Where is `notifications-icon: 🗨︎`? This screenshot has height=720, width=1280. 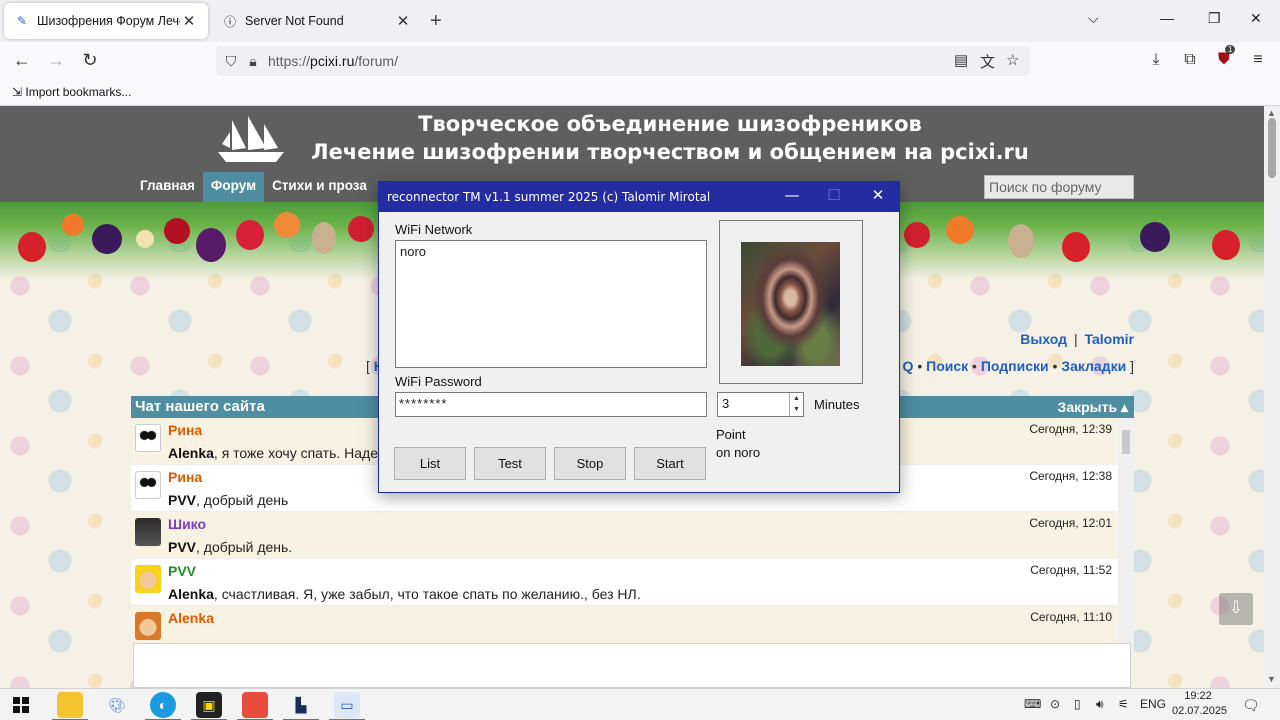
notifications-icon: 🗨︎ is located at coordinates (1251, 705).